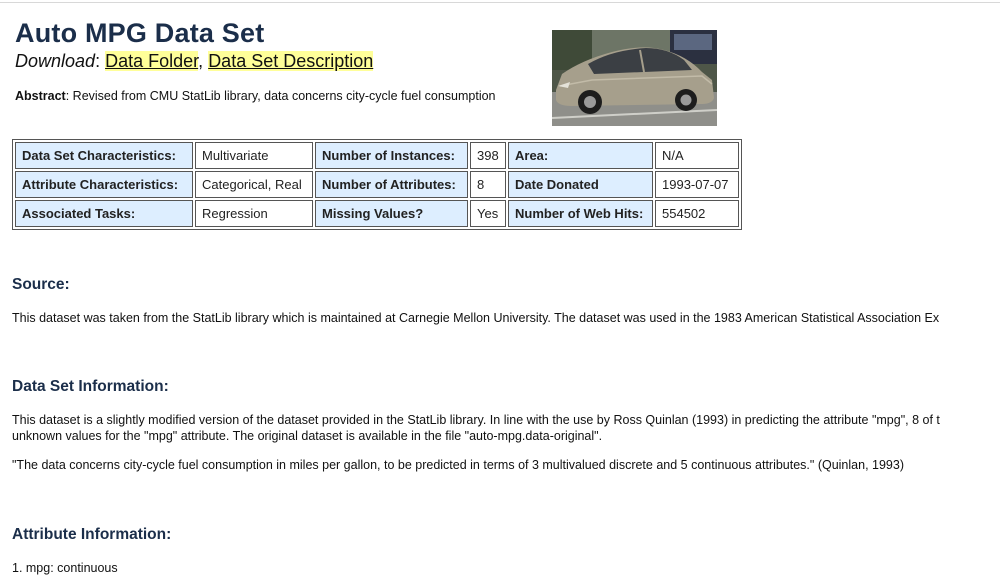  Describe the element at coordinates (254, 155) in the screenshot. I see `characteristic-value: Multivariate` at that location.